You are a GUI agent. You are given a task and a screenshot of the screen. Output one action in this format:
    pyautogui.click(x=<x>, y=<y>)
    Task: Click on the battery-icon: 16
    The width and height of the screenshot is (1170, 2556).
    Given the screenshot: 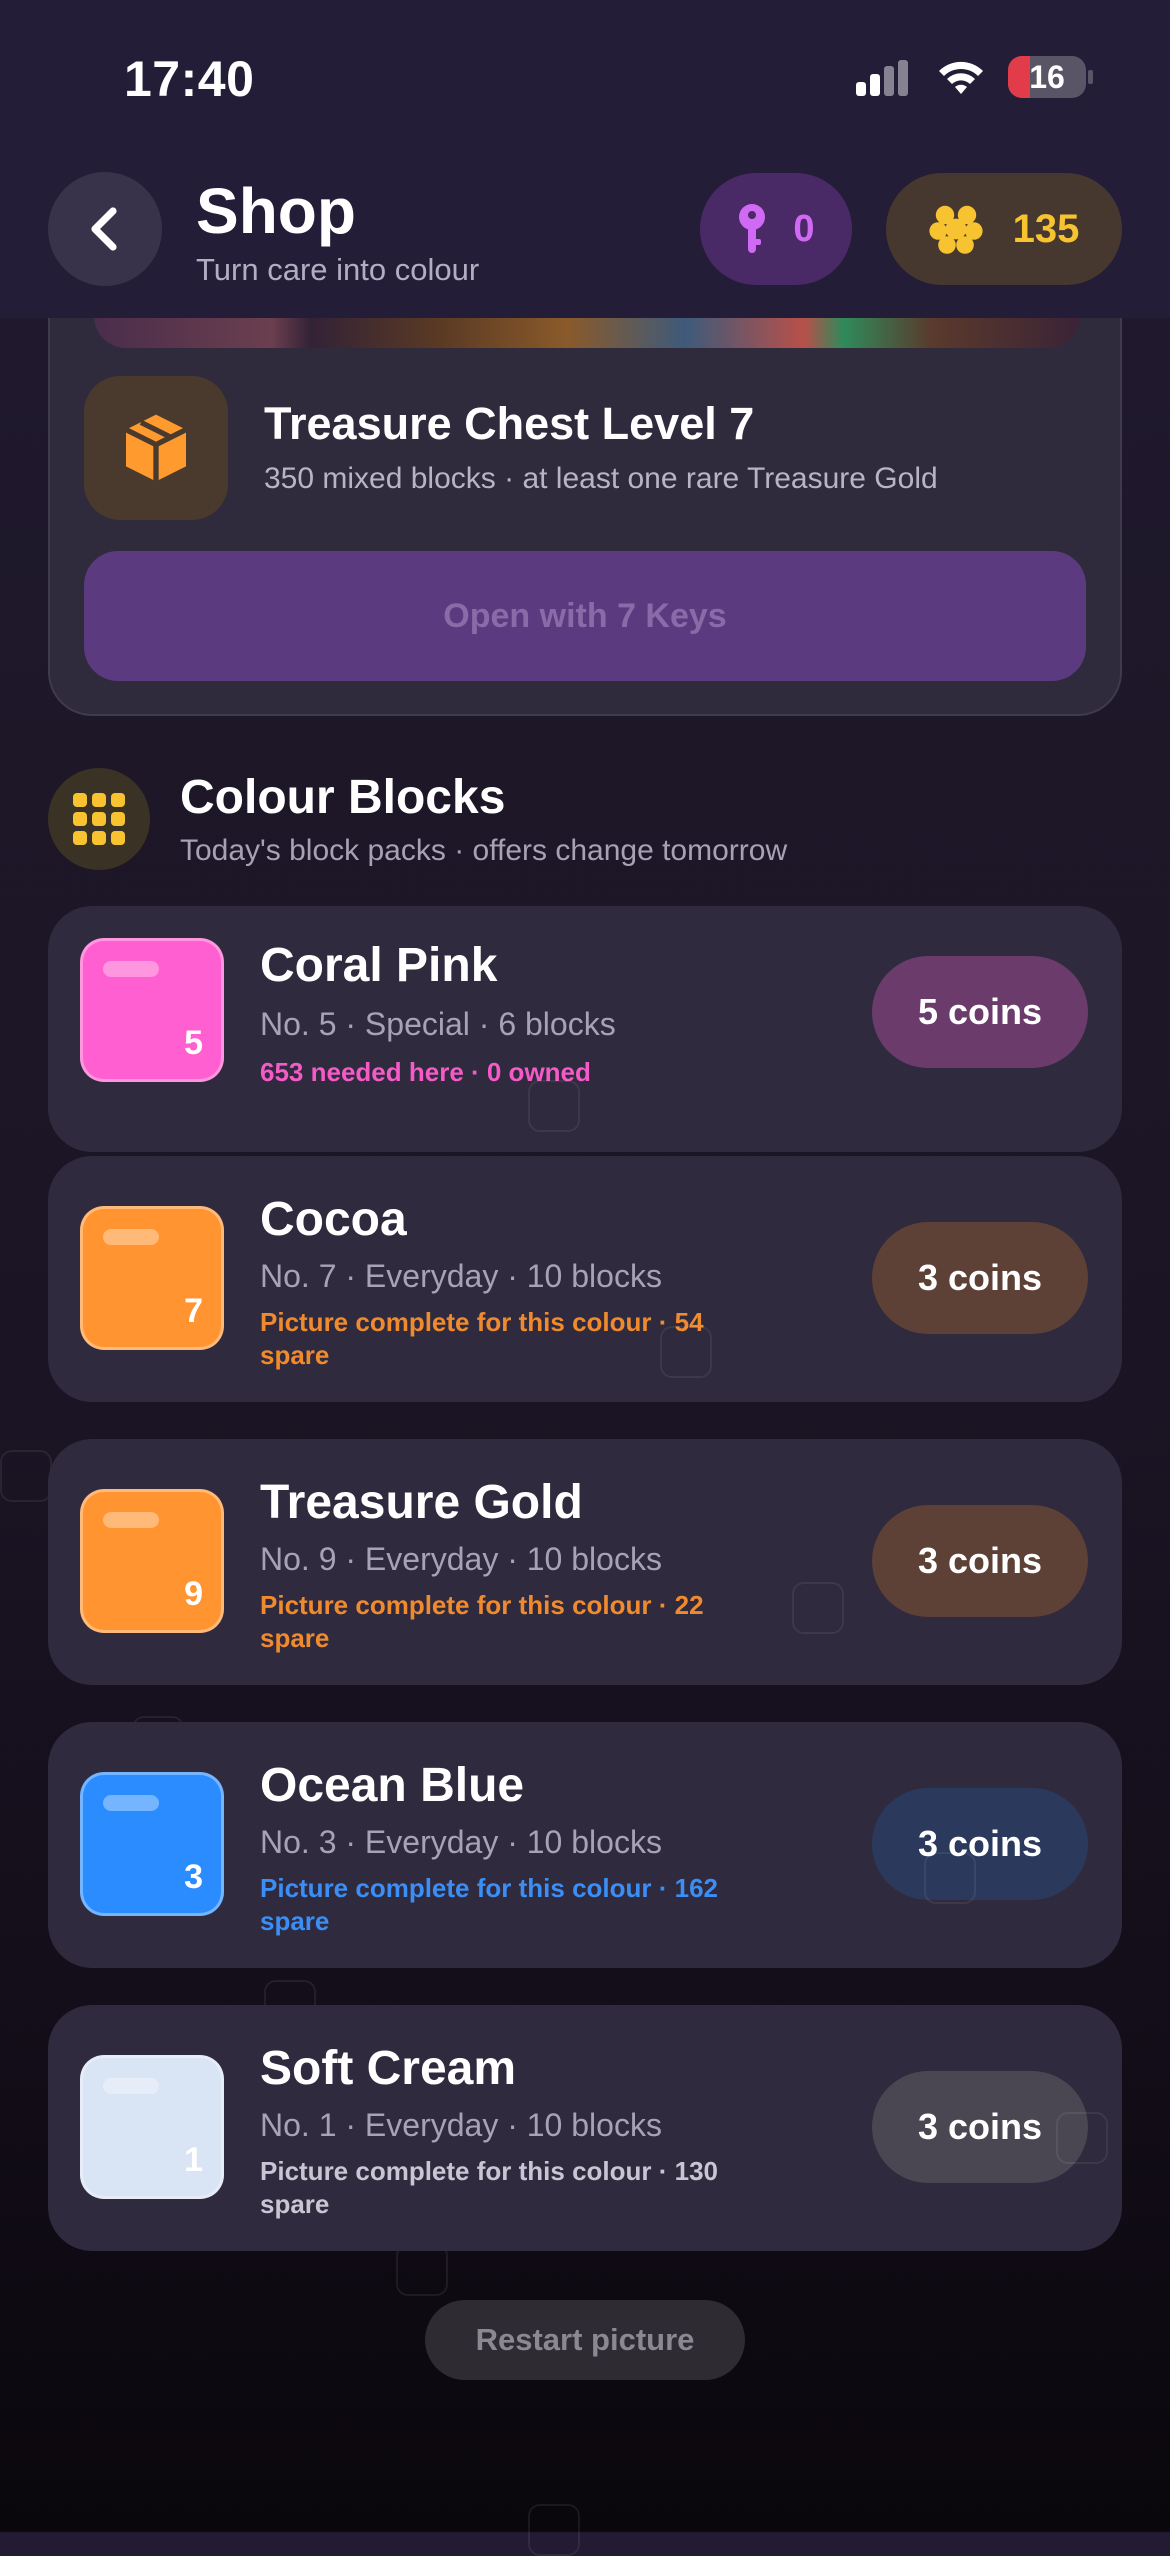 What is the action you would take?
    pyautogui.click(x=1047, y=77)
    